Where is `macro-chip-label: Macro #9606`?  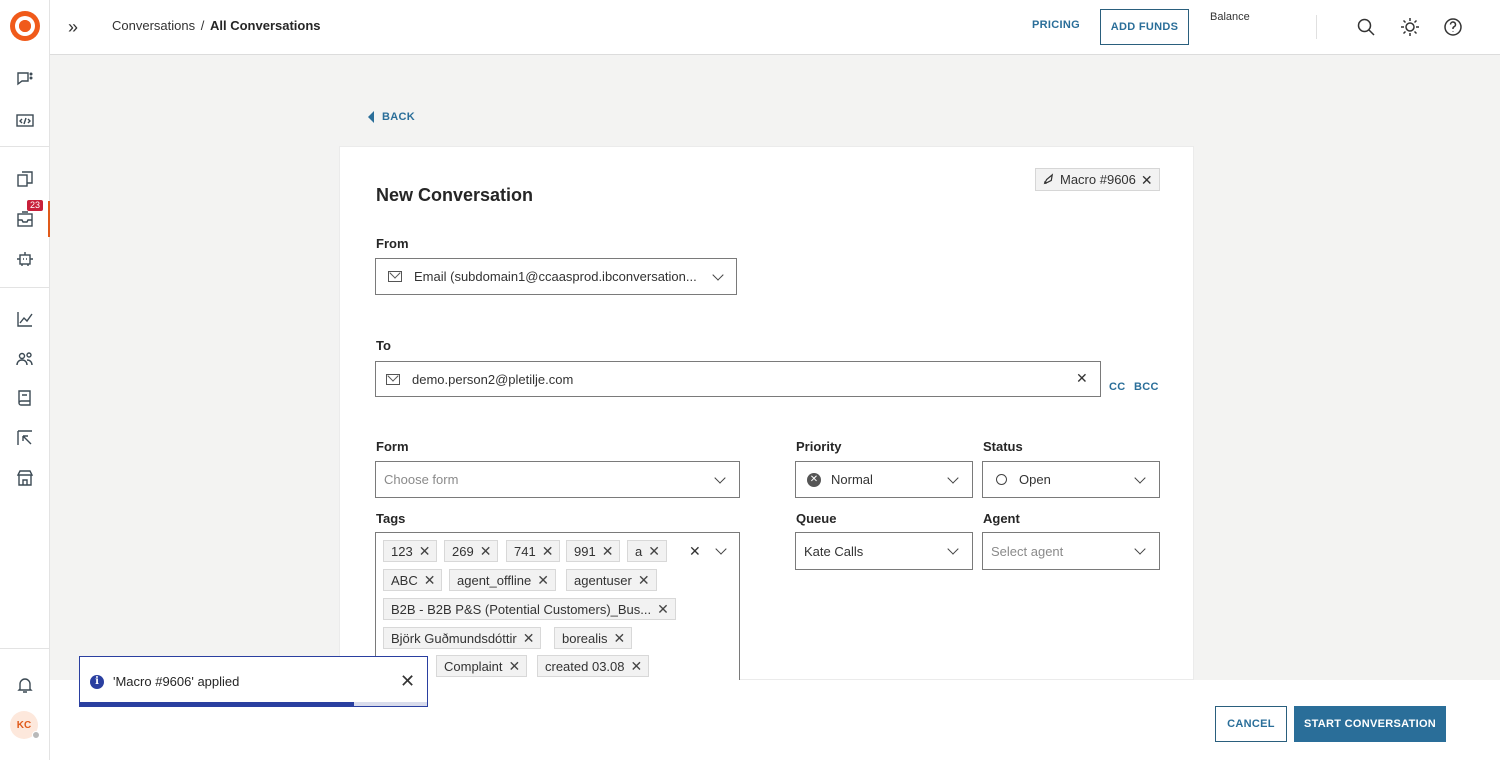 macro-chip-label: Macro #9606 is located at coordinates (1098, 179).